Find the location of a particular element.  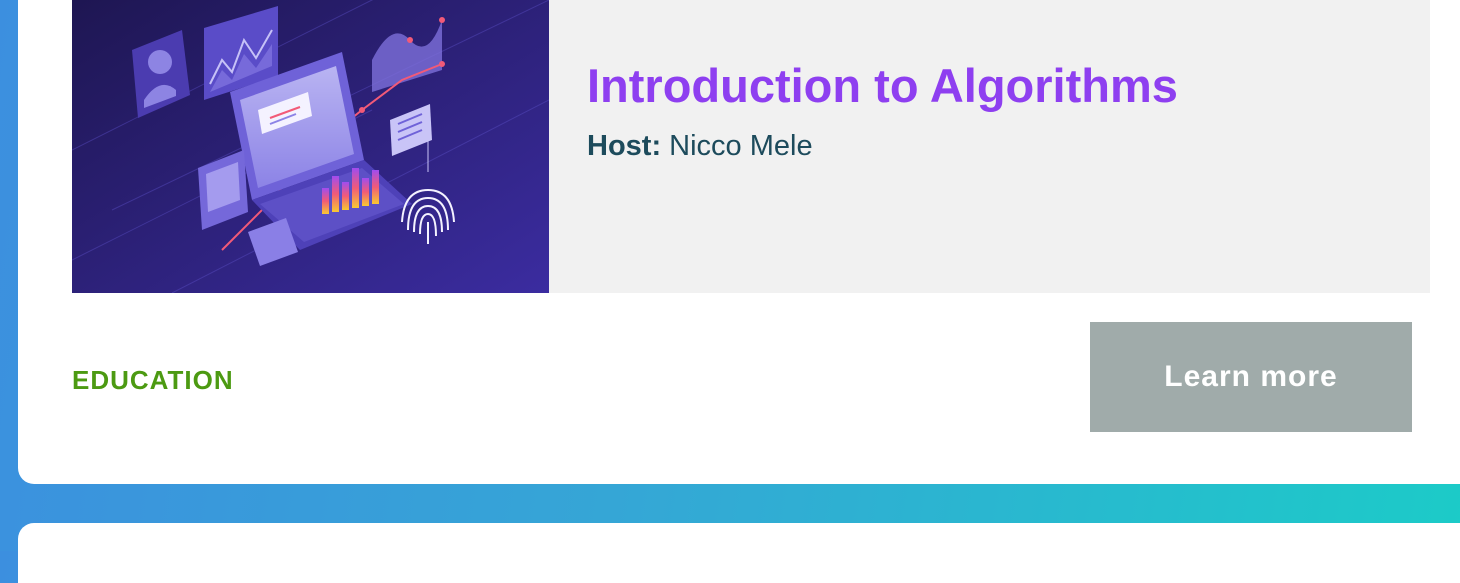

host-line: Host: Nicco Mele is located at coordinates (700, 146).